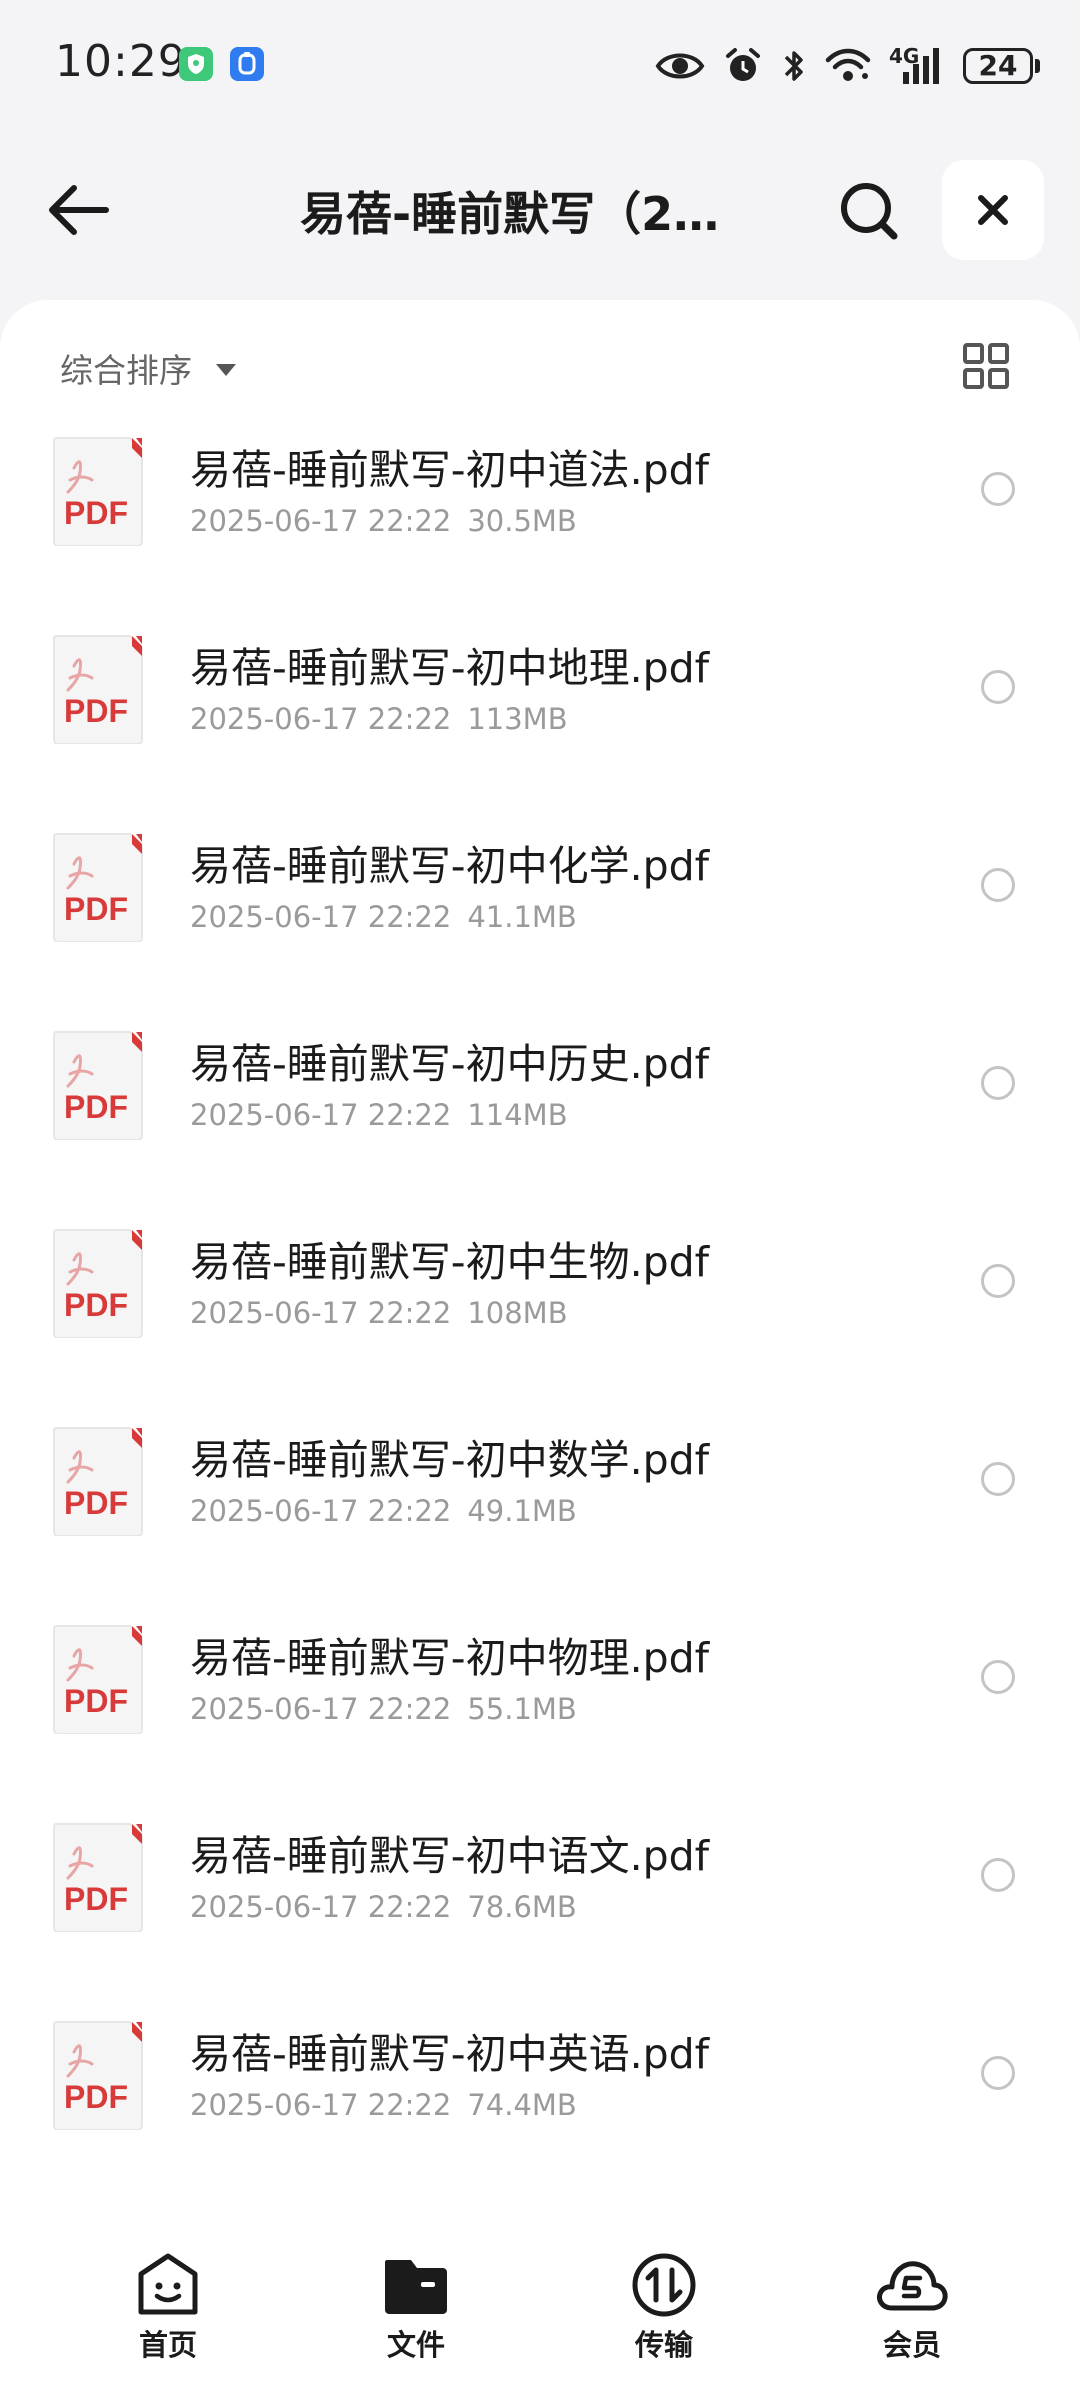 Image resolution: width=1080 pixels, height=2388 pixels. I want to click on file-meta: 2025-06-17 22:22 78.6MB, so click(383, 1907).